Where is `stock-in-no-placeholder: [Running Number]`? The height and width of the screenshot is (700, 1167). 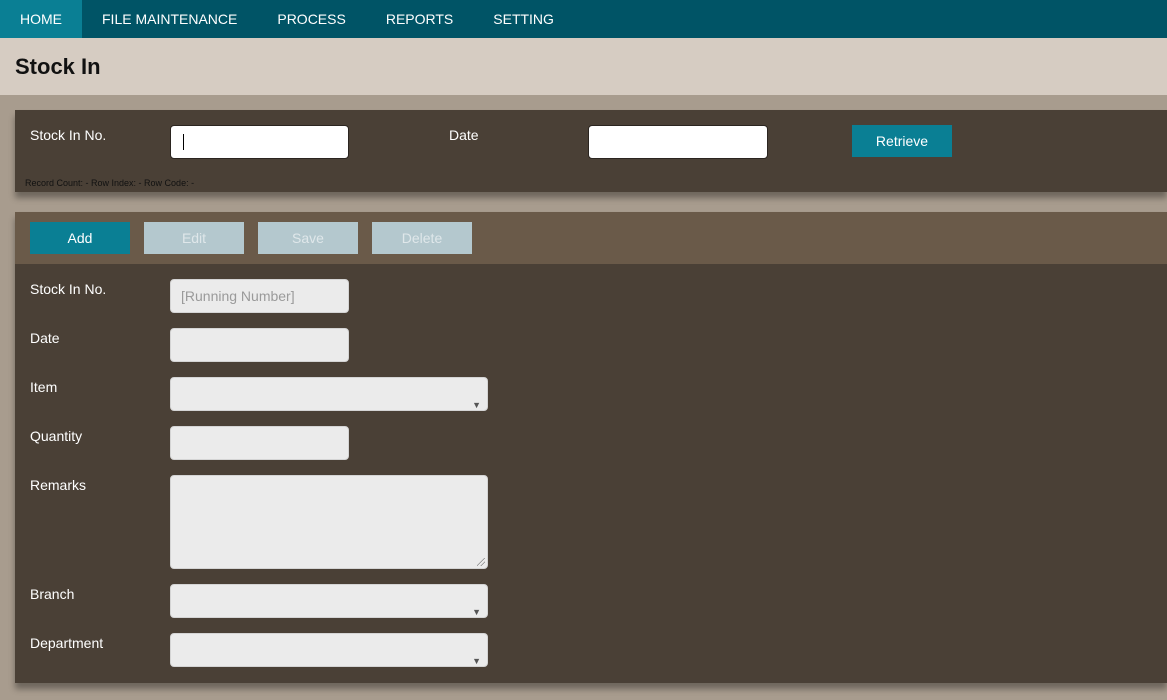 stock-in-no-placeholder: [Running Number] is located at coordinates (238, 296).